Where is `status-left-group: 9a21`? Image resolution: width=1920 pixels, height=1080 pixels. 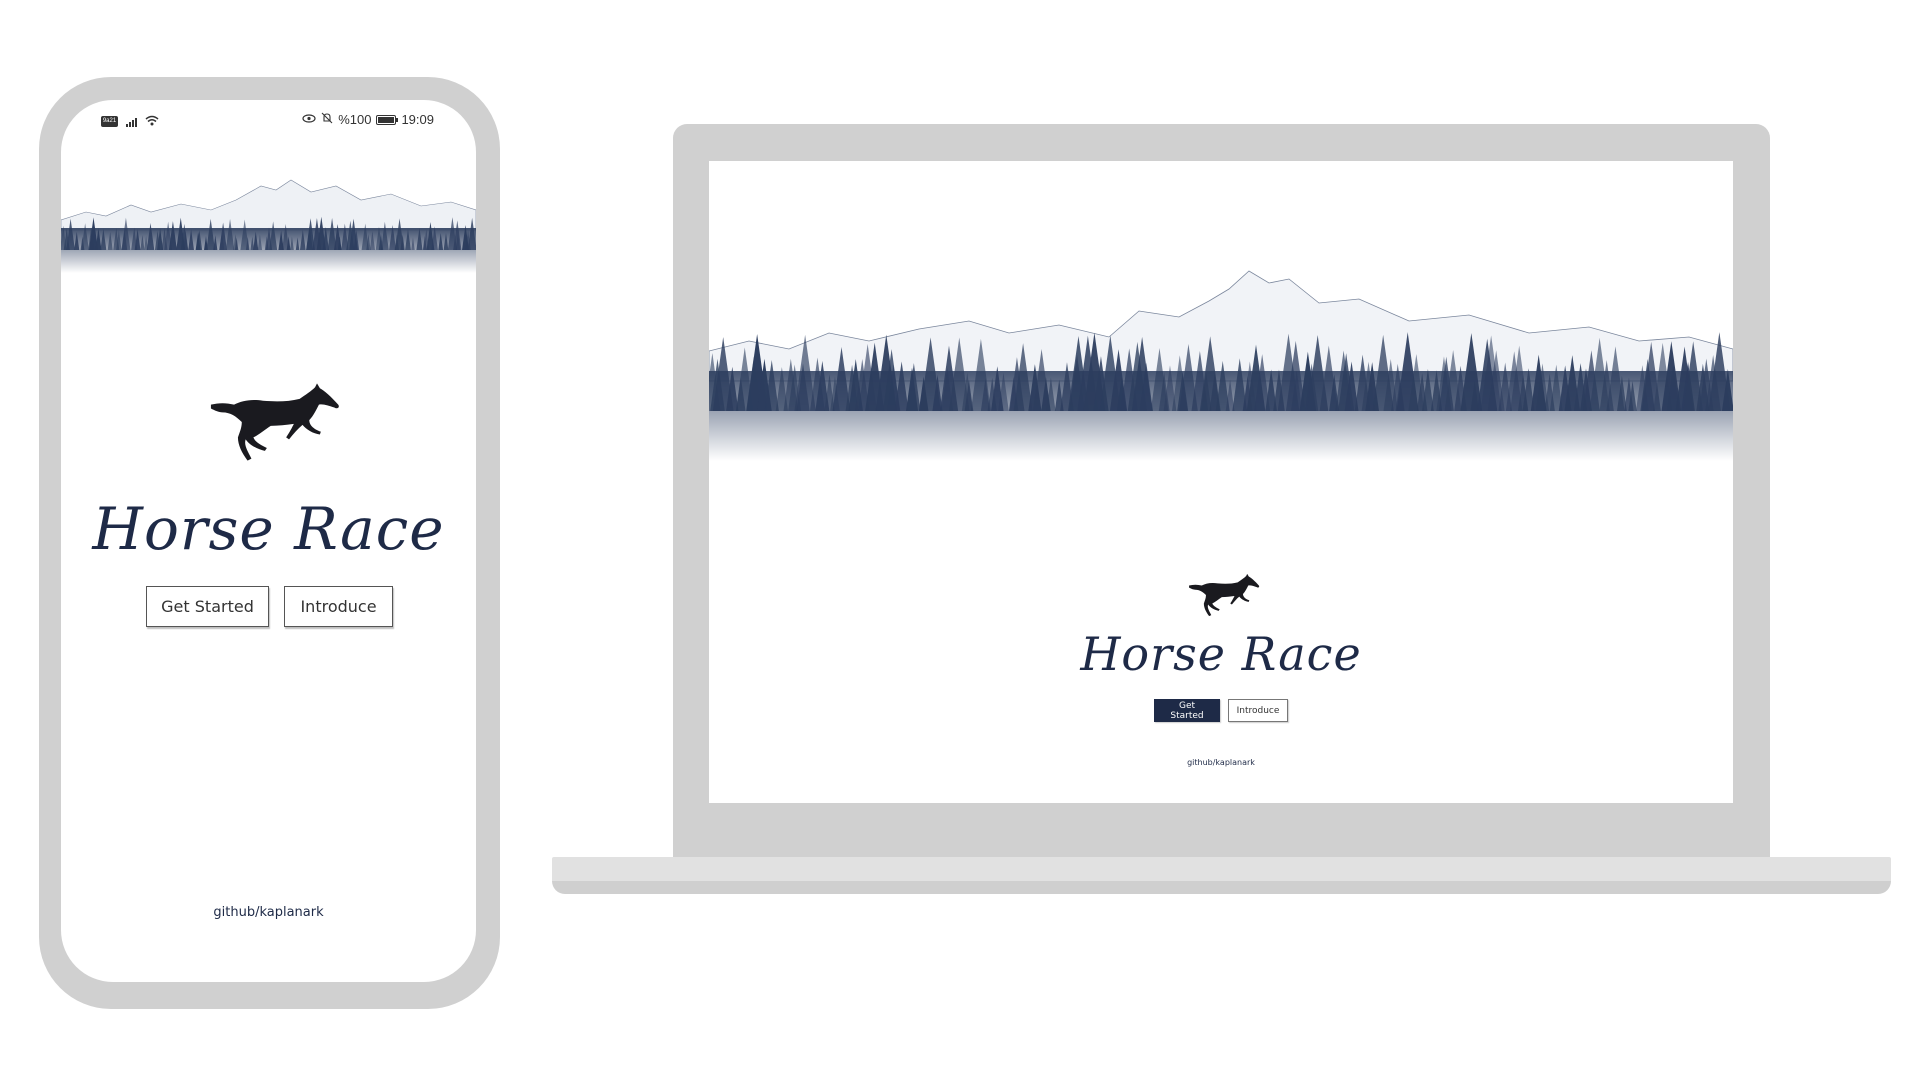 status-left-group: 9a21 is located at coordinates (130, 121).